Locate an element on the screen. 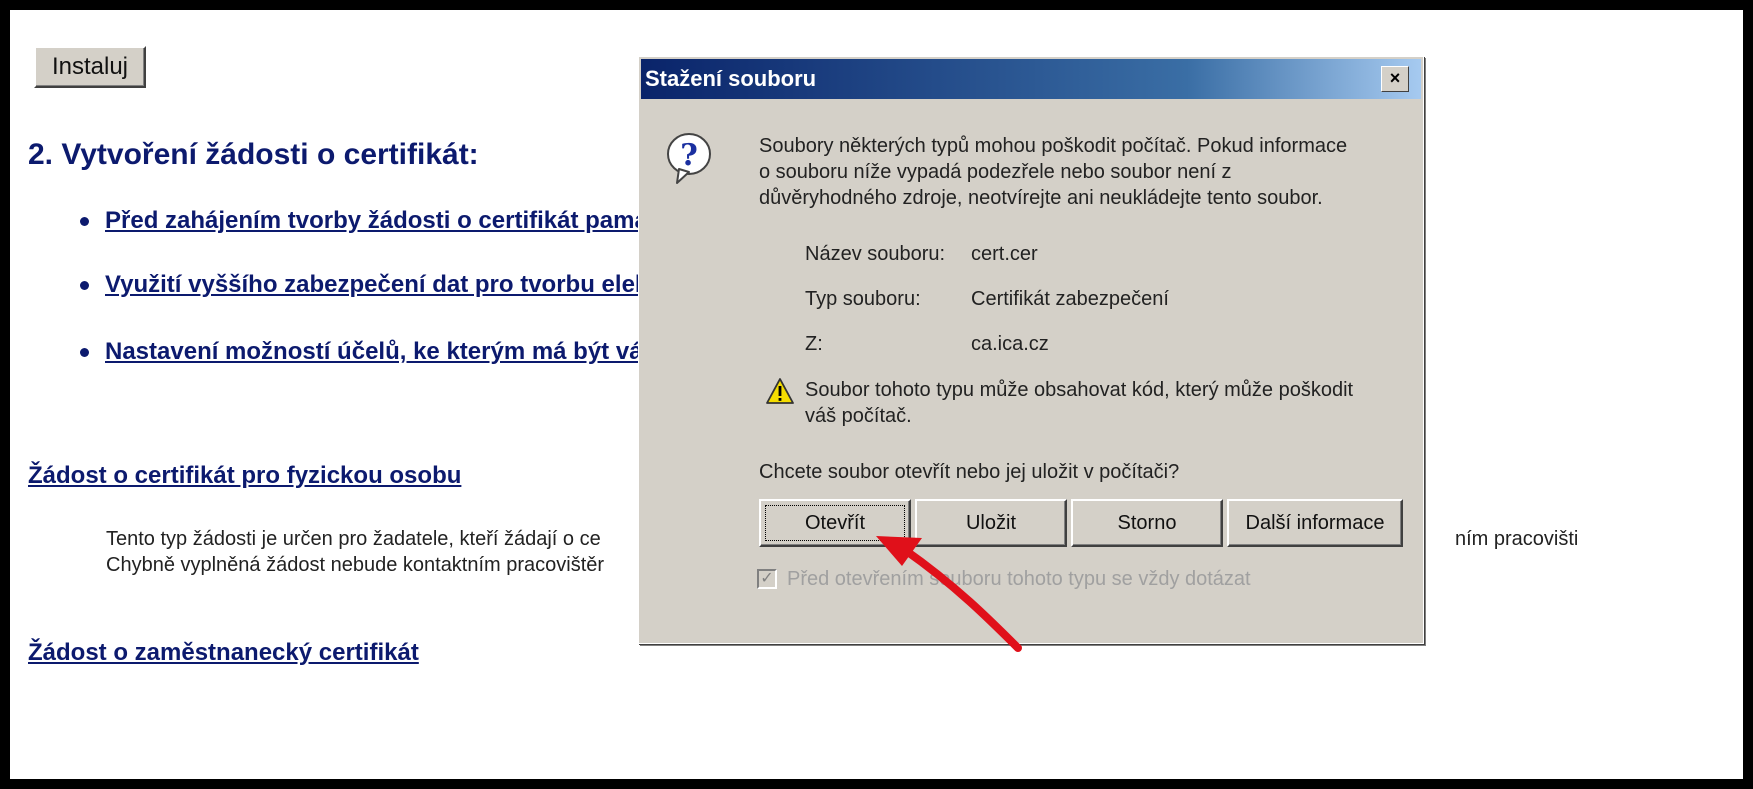  filetype-value: Certifikát zabezpečení is located at coordinates (1070, 299).